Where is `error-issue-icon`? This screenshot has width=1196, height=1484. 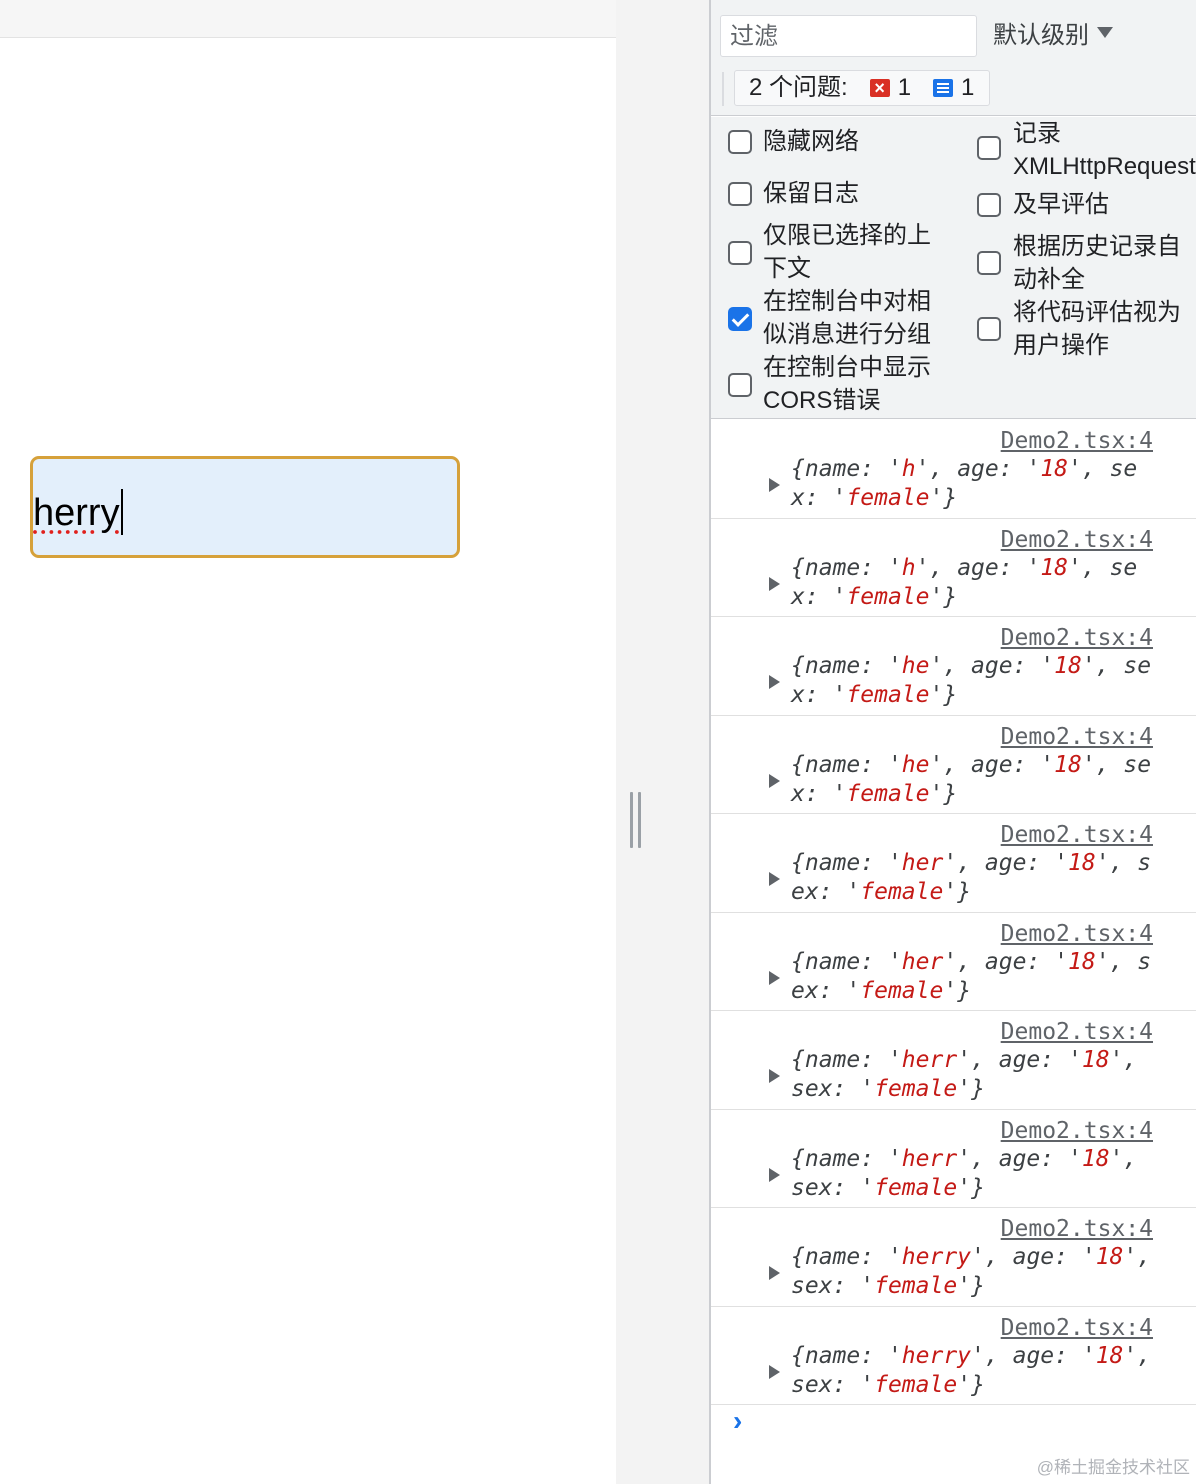
error-issue-icon is located at coordinates (879, 88).